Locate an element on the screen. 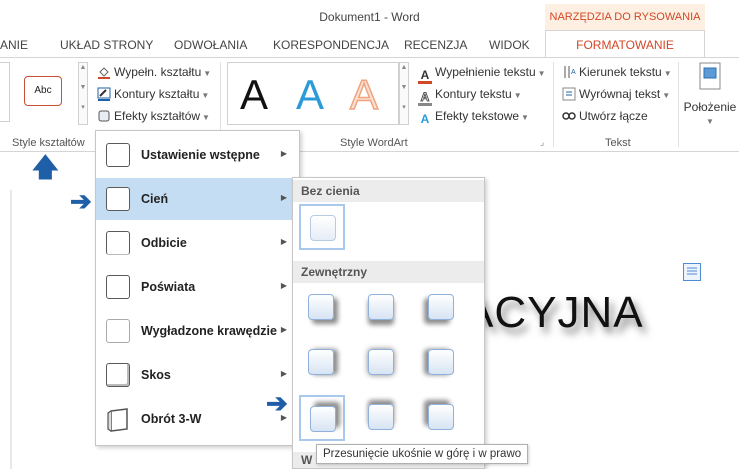 Image resolution: width=739 pixels, height=469 pixels. wordart-gallery-scroll: ▲ ▼ ▾ is located at coordinates (404, 93).